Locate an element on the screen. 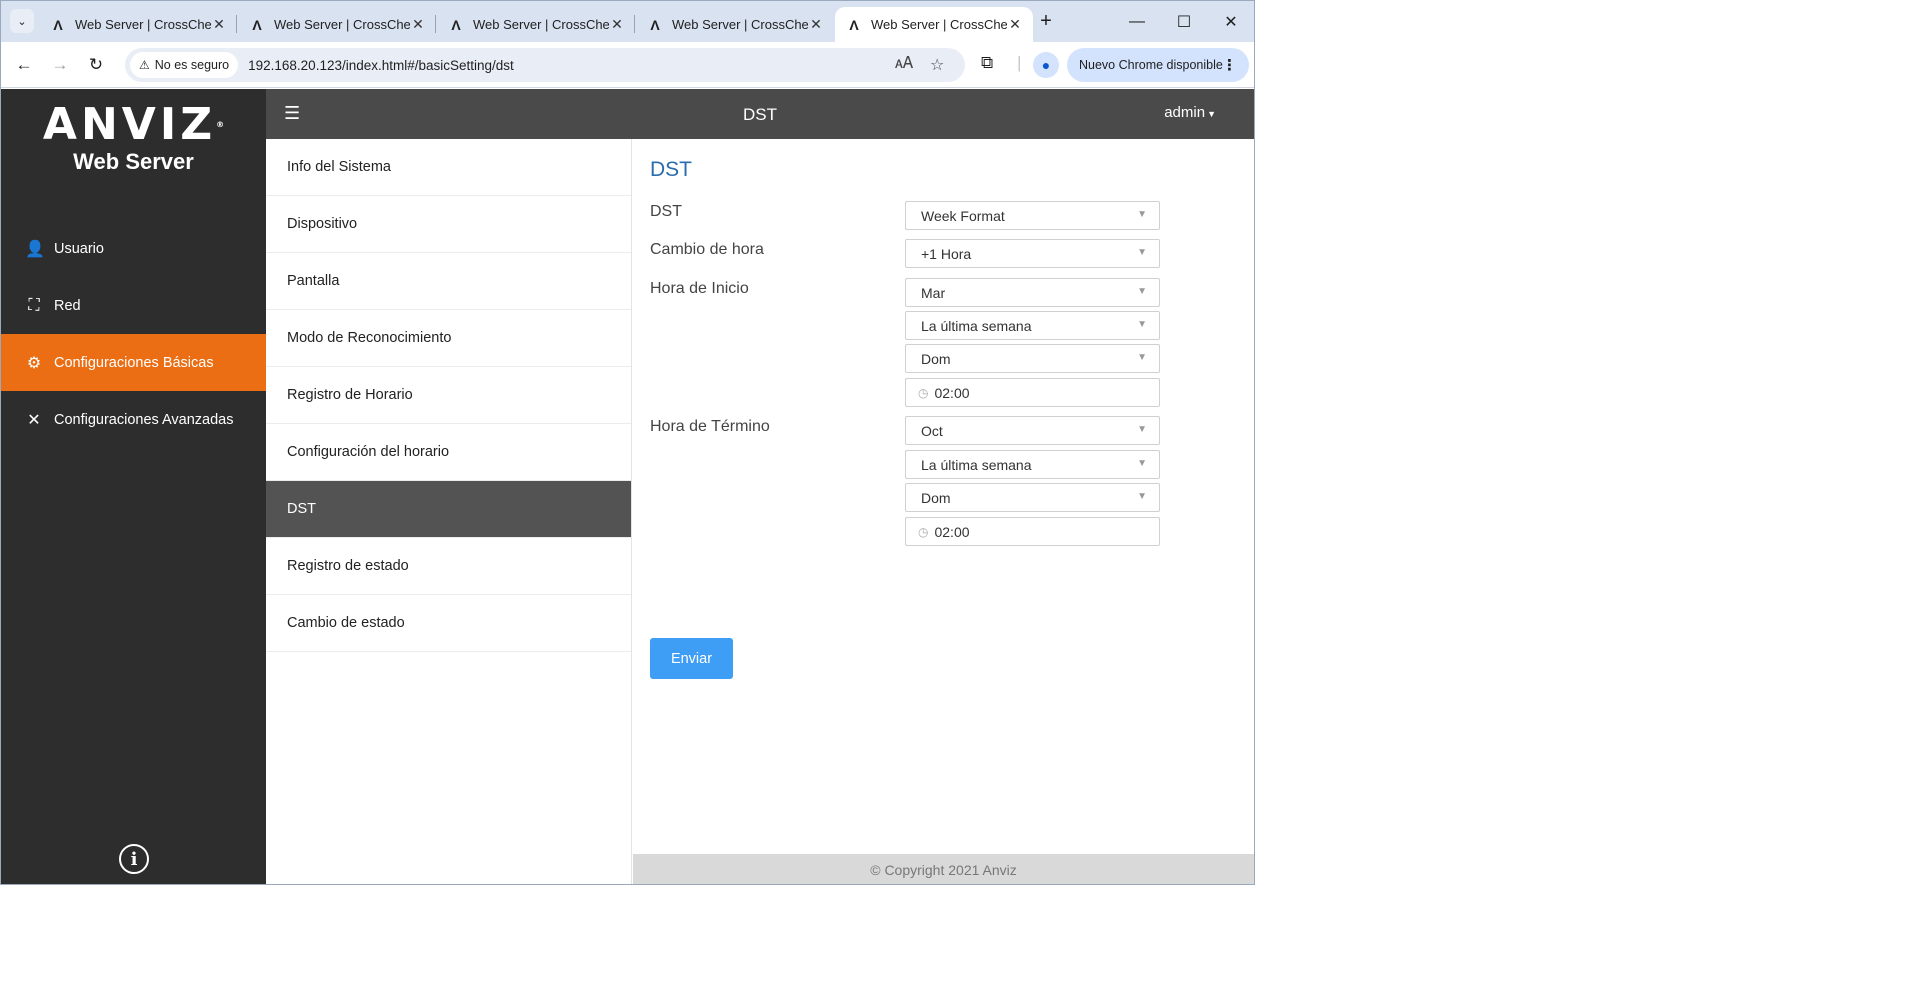  sidebar-item-red: ⛶ Red is located at coordinates (133, 305).